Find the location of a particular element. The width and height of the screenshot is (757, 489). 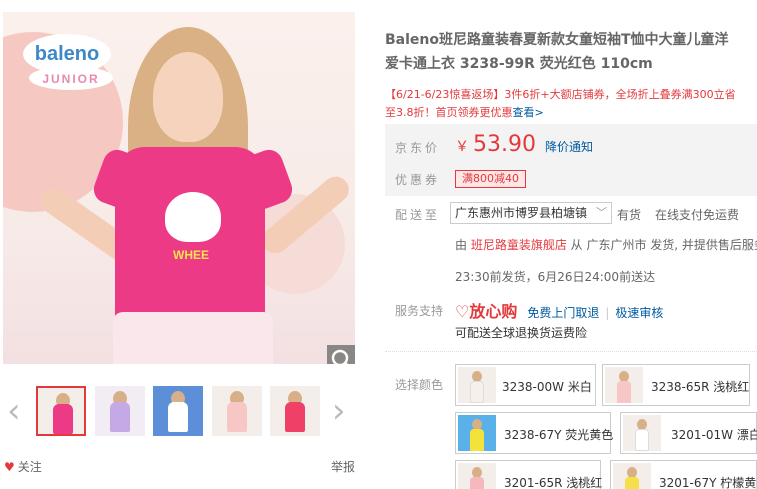

model-face is located at coordinates (188, 97).